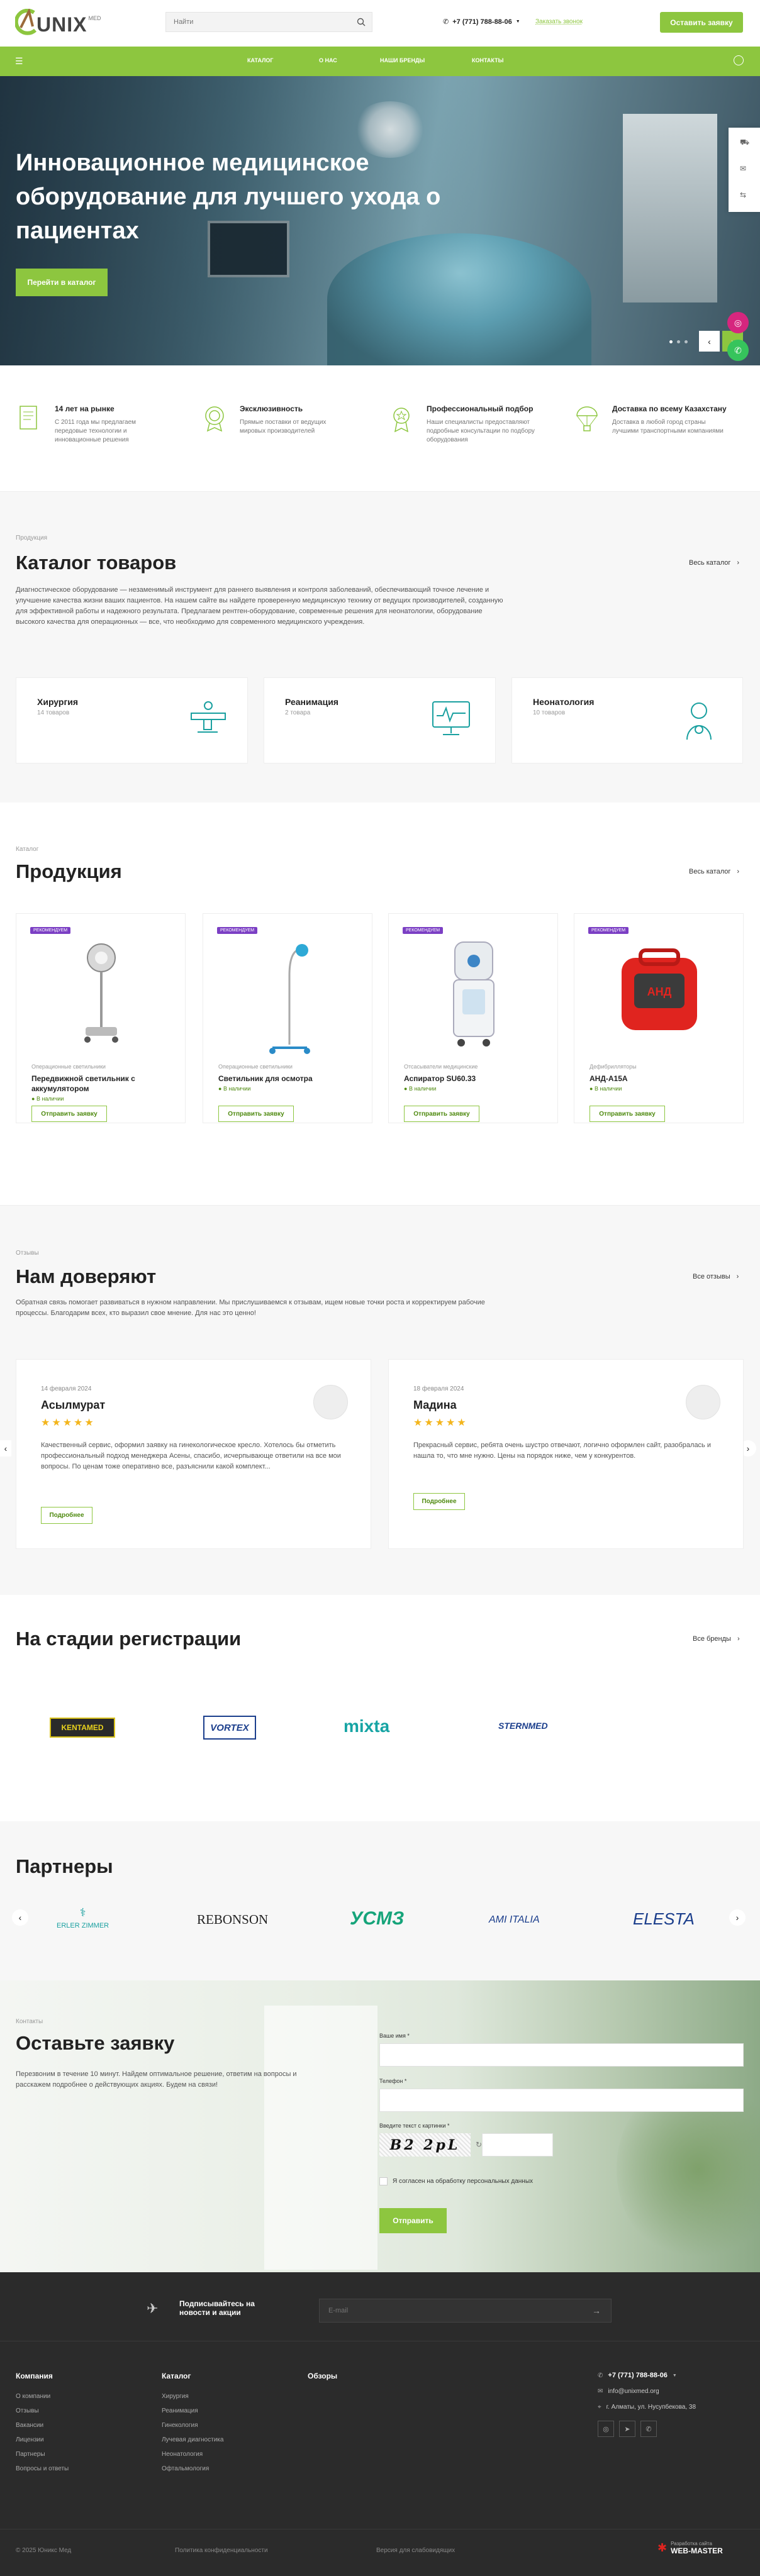 The width and height of the screenshot is (760, 2576). I want to click on svg-text: АНД, so click(660, 991).